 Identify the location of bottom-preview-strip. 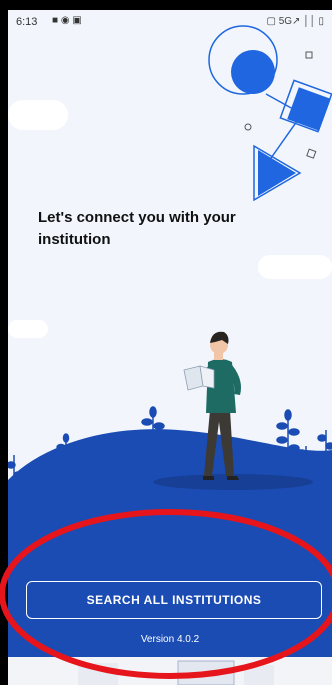
(170, 671).